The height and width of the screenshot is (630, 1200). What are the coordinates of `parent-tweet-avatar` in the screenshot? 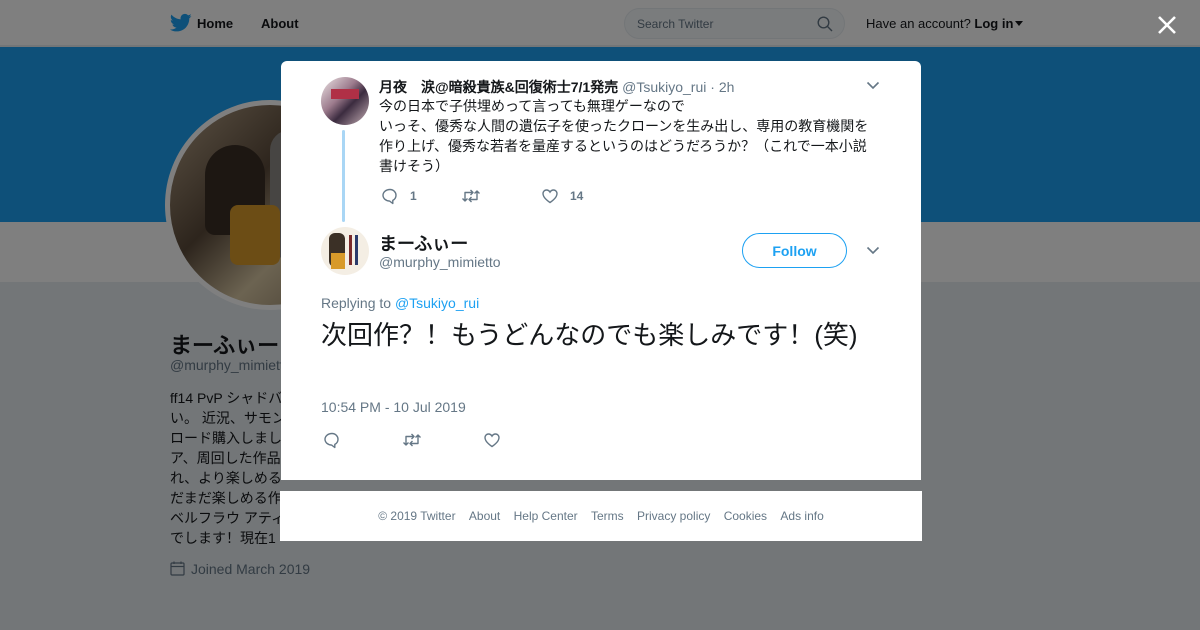 It's located at (345, 101).